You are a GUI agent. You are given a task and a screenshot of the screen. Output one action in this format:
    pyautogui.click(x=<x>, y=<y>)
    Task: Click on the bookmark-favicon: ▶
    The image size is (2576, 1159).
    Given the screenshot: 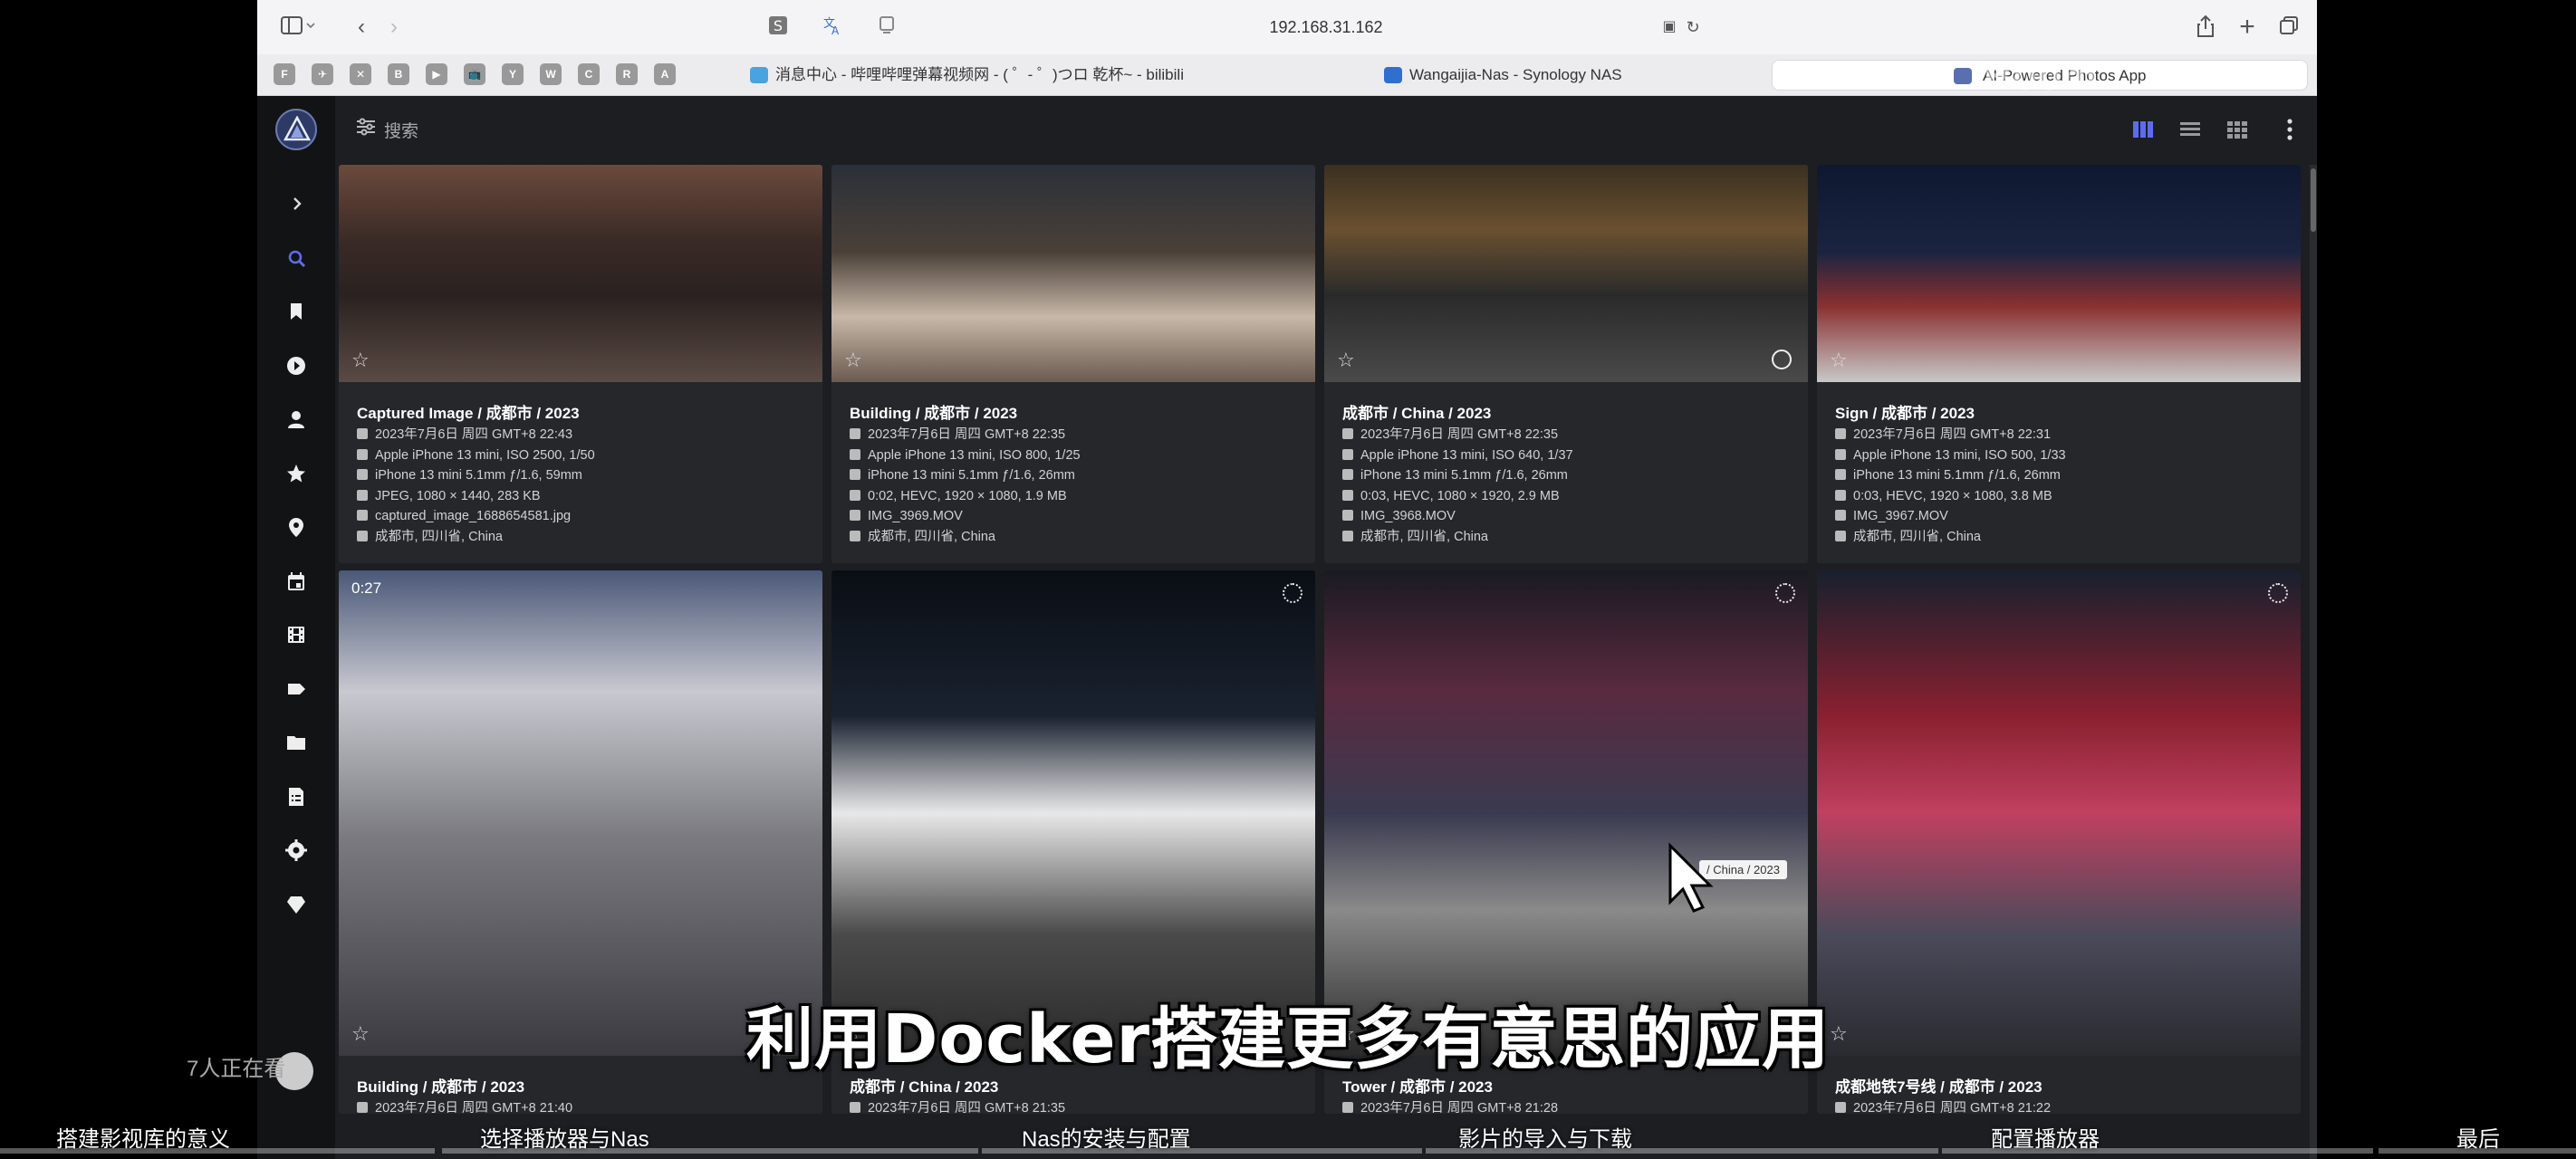 What is the action you would take?
    pyautogui.click(x=436, y=74)
    